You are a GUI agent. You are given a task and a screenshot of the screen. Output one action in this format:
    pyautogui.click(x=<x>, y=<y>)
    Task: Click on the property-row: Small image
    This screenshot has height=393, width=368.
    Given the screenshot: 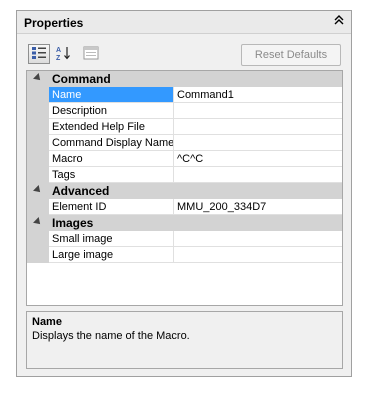 What is the action you would take?
    pyautogui.click(x=184, y=239)
    